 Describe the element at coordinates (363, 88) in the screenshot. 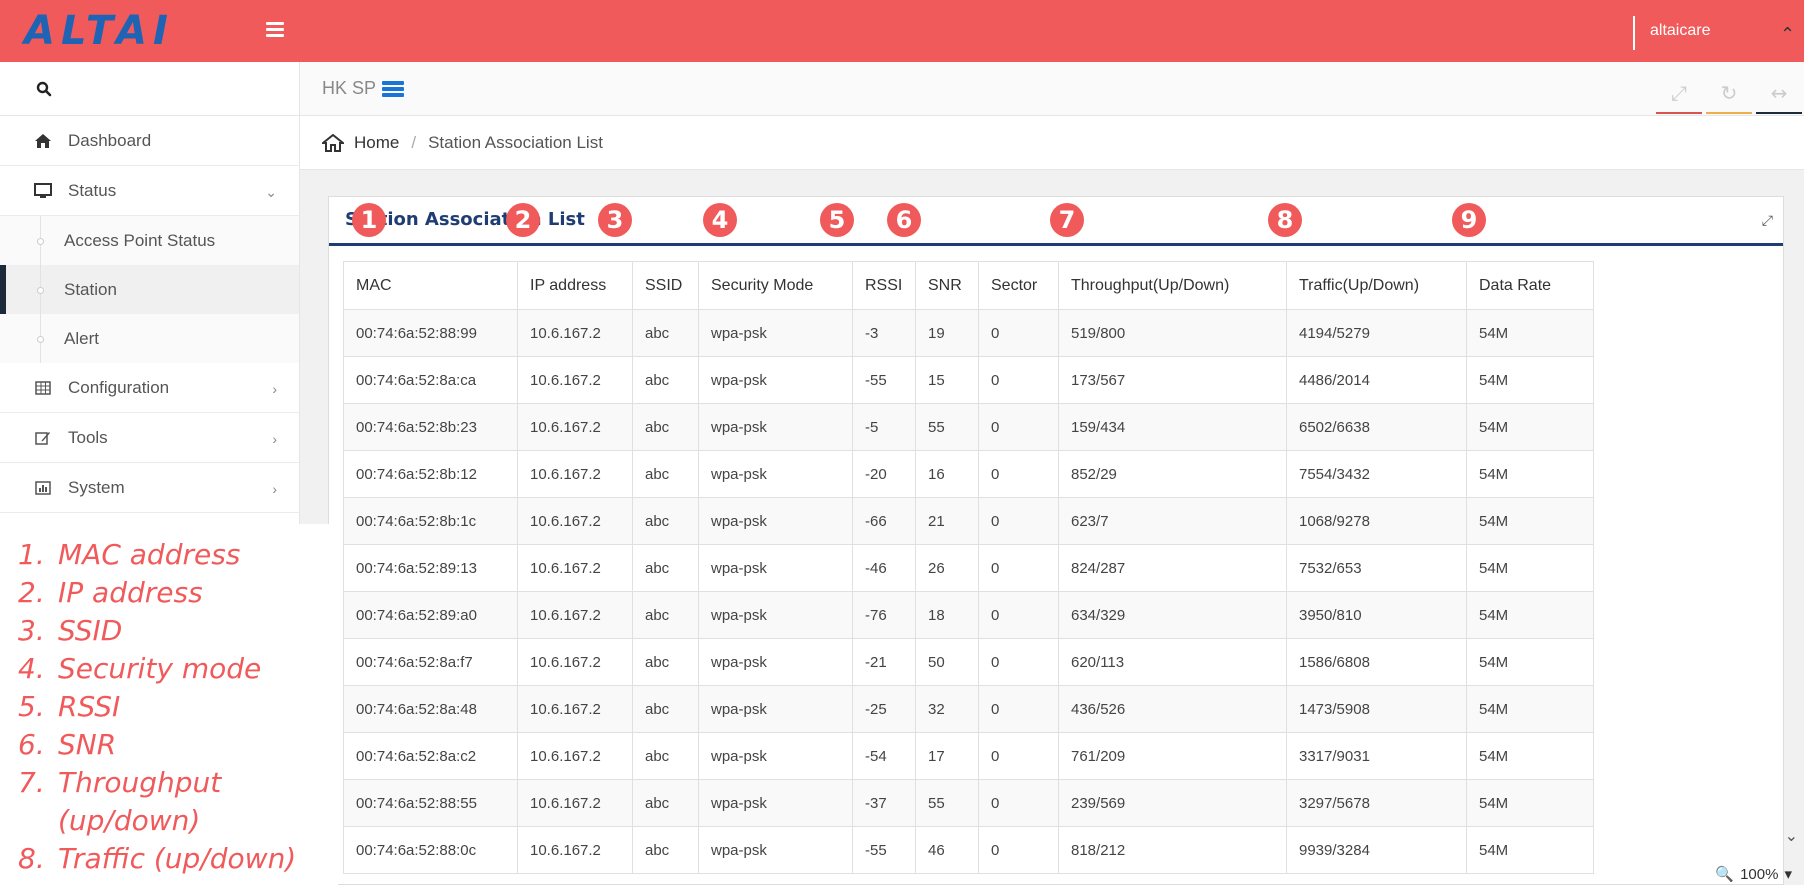

I see `site-selector: HK SP` at that location.